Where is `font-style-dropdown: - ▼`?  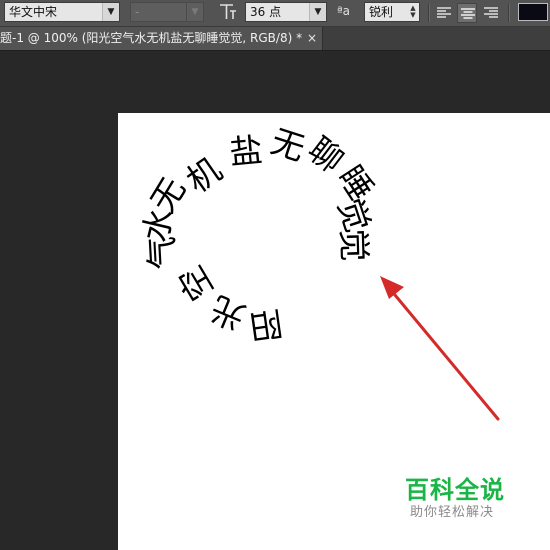
font-style-dropdown: - ▼ is located at coordinates (167, 12).